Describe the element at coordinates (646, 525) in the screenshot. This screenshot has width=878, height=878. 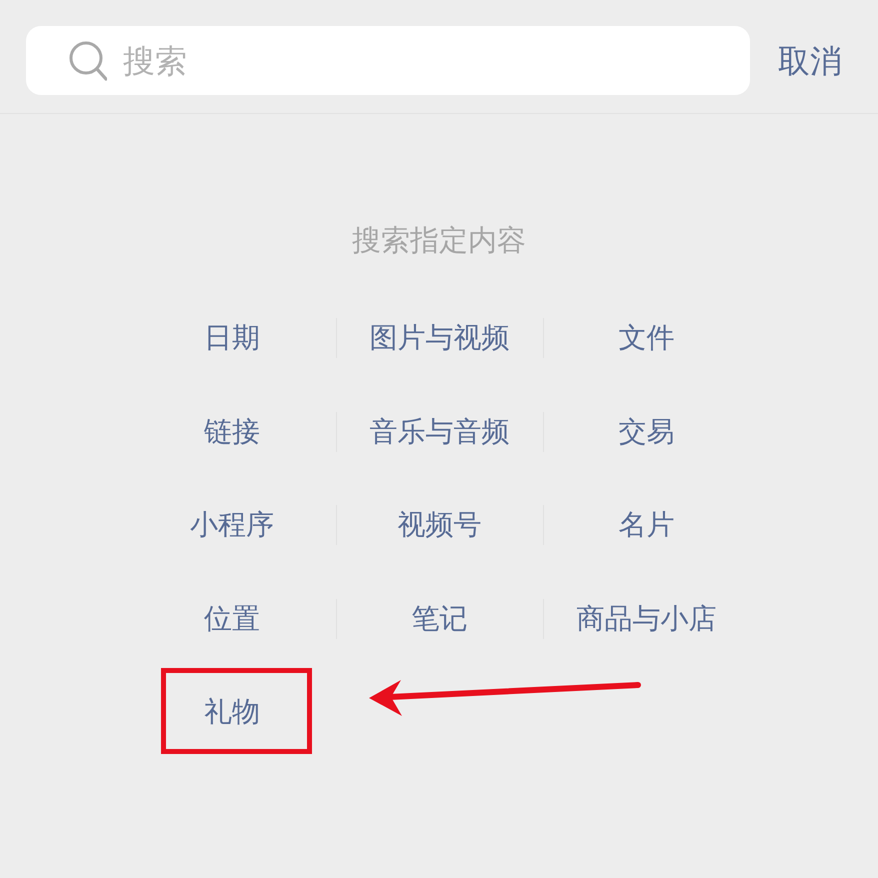
I see `filter-option: 名片` at that location.